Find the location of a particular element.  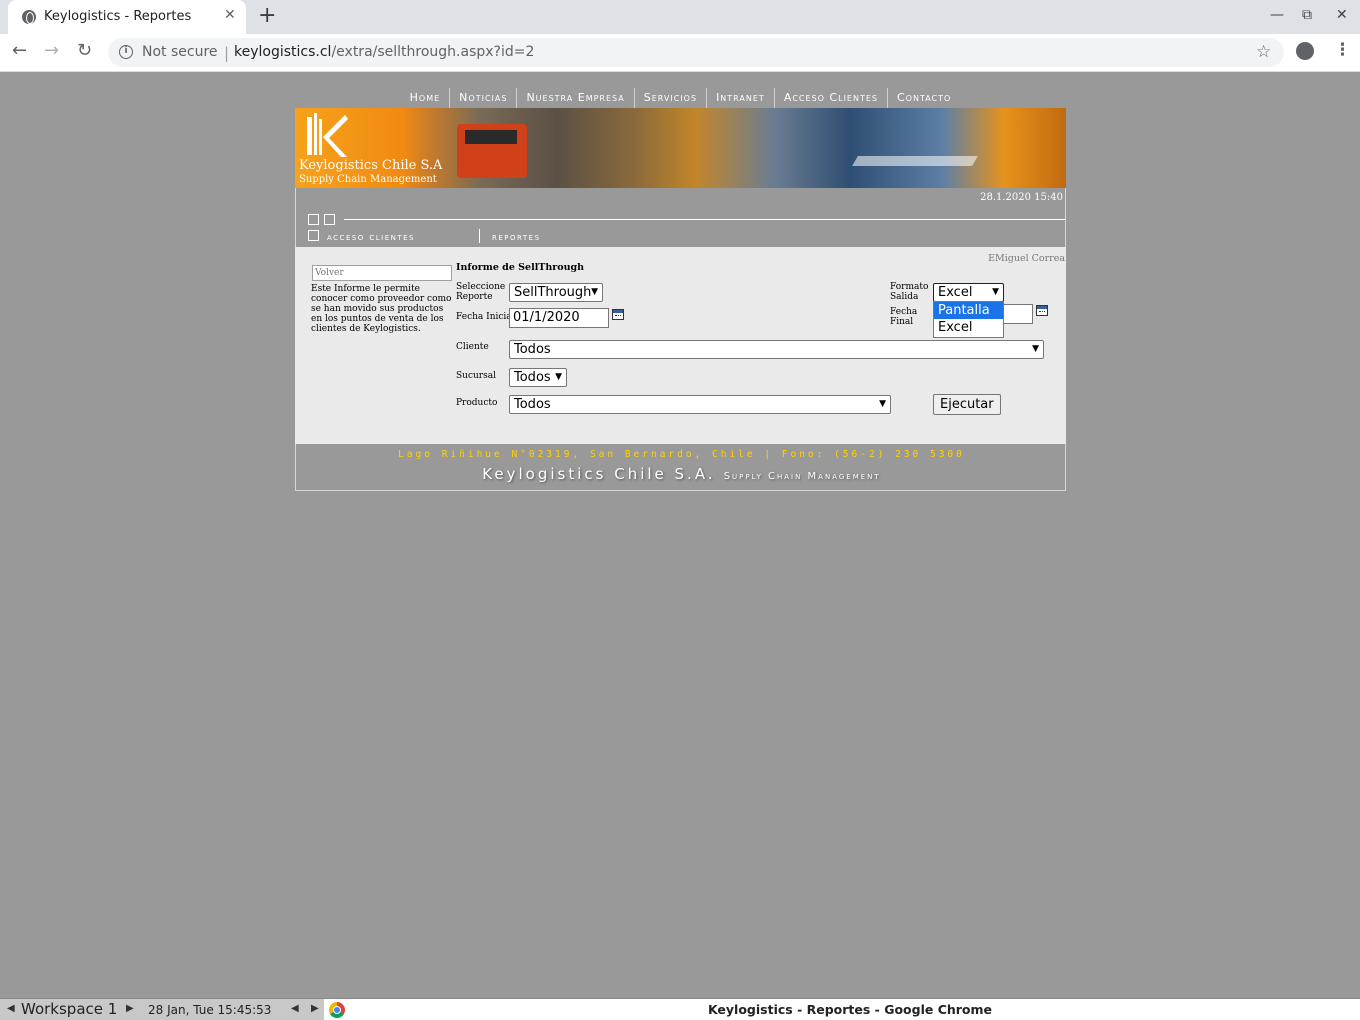

back-icon: ← is located at coordinates (19, 50).